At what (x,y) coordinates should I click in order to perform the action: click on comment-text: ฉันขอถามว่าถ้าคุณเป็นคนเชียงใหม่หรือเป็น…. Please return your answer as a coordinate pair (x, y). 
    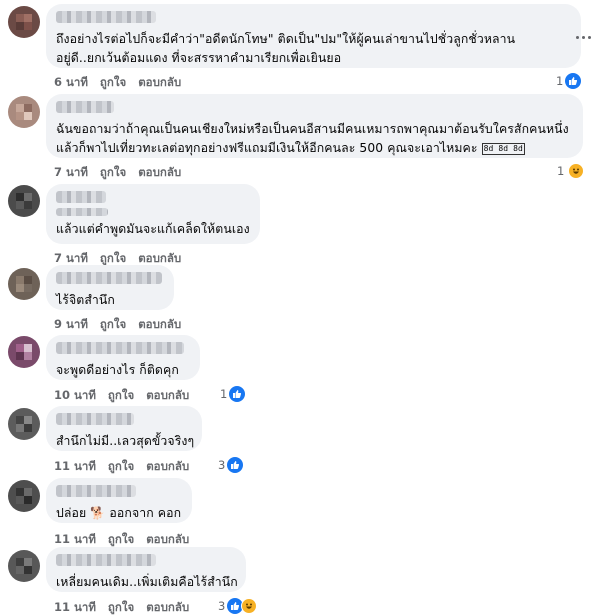
    Looking at the image, I should click on (312, 129).